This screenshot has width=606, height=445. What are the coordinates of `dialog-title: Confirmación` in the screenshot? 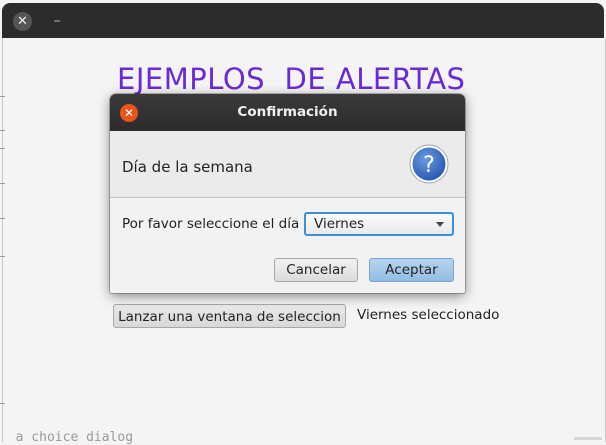 It's located at (287, 112).